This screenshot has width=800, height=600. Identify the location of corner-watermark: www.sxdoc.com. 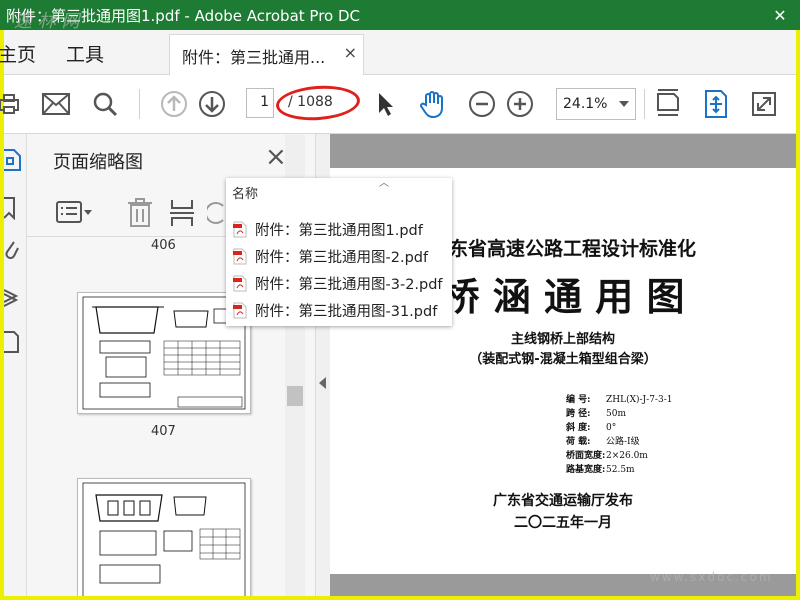
(711, 577).